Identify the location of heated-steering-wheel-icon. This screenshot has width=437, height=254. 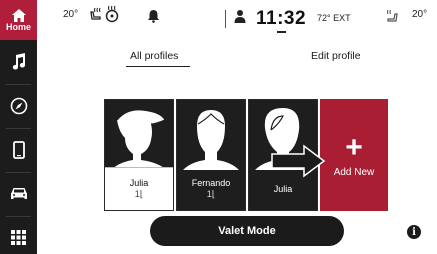
(112, 14).